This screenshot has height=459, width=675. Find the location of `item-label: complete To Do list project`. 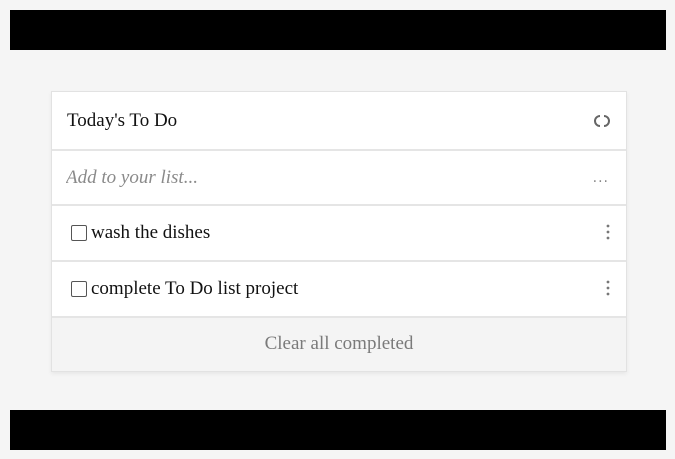

item-label: complete To Do list project is located at coordinates (195, 288).